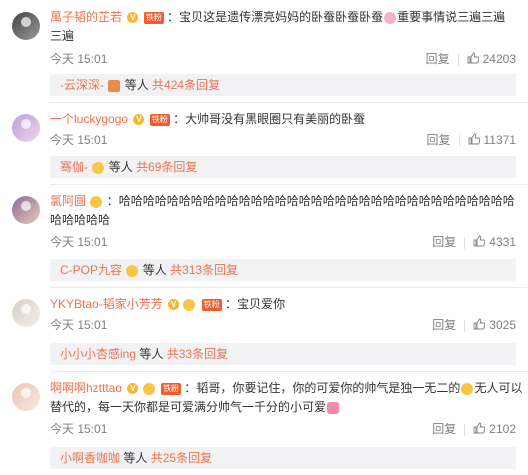  Describe the element at coordinates (90, 458) in the screenshot. I see `reply-user: 小啊香咖咖` at that location.